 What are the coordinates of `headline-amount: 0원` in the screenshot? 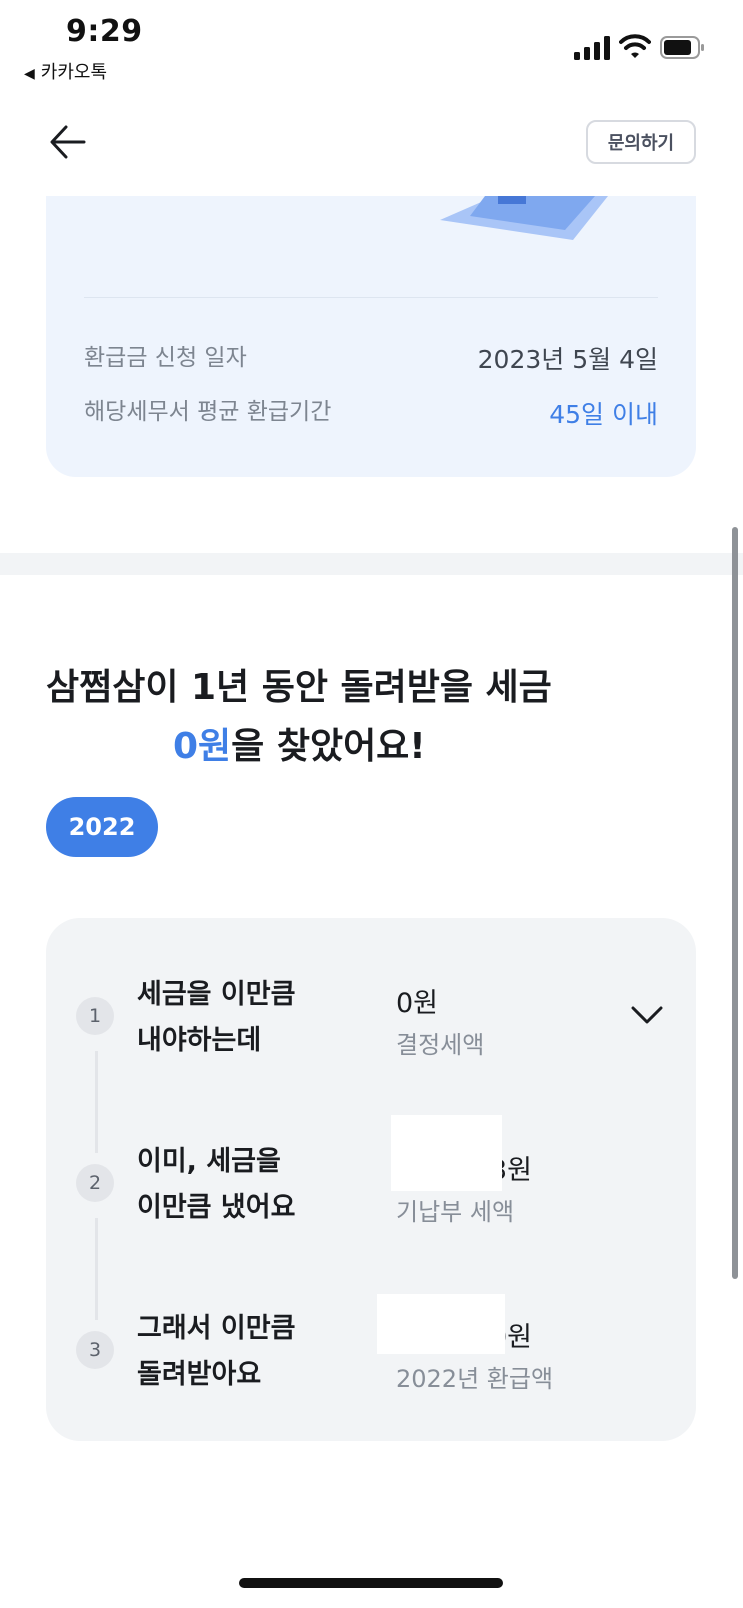 It's located at (202, 746).